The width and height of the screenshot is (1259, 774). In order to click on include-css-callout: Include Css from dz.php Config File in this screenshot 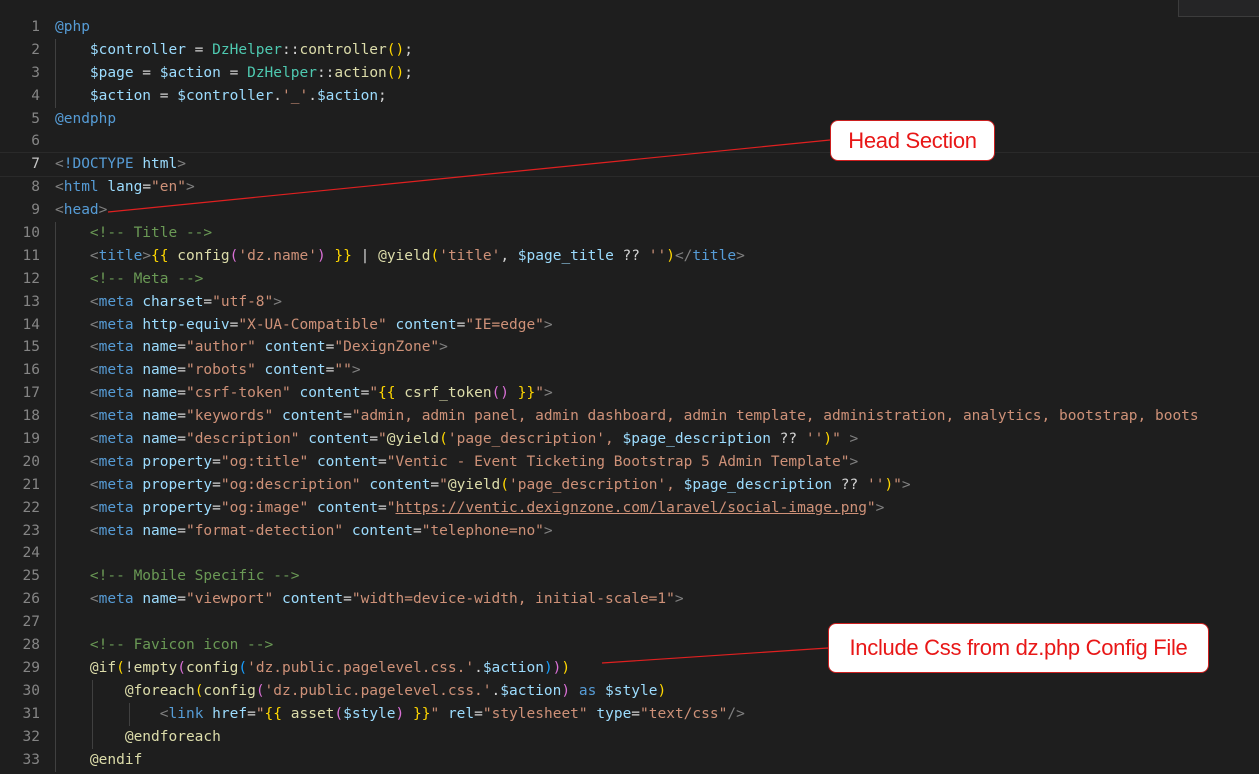, I will do `click(1018, 648)`.